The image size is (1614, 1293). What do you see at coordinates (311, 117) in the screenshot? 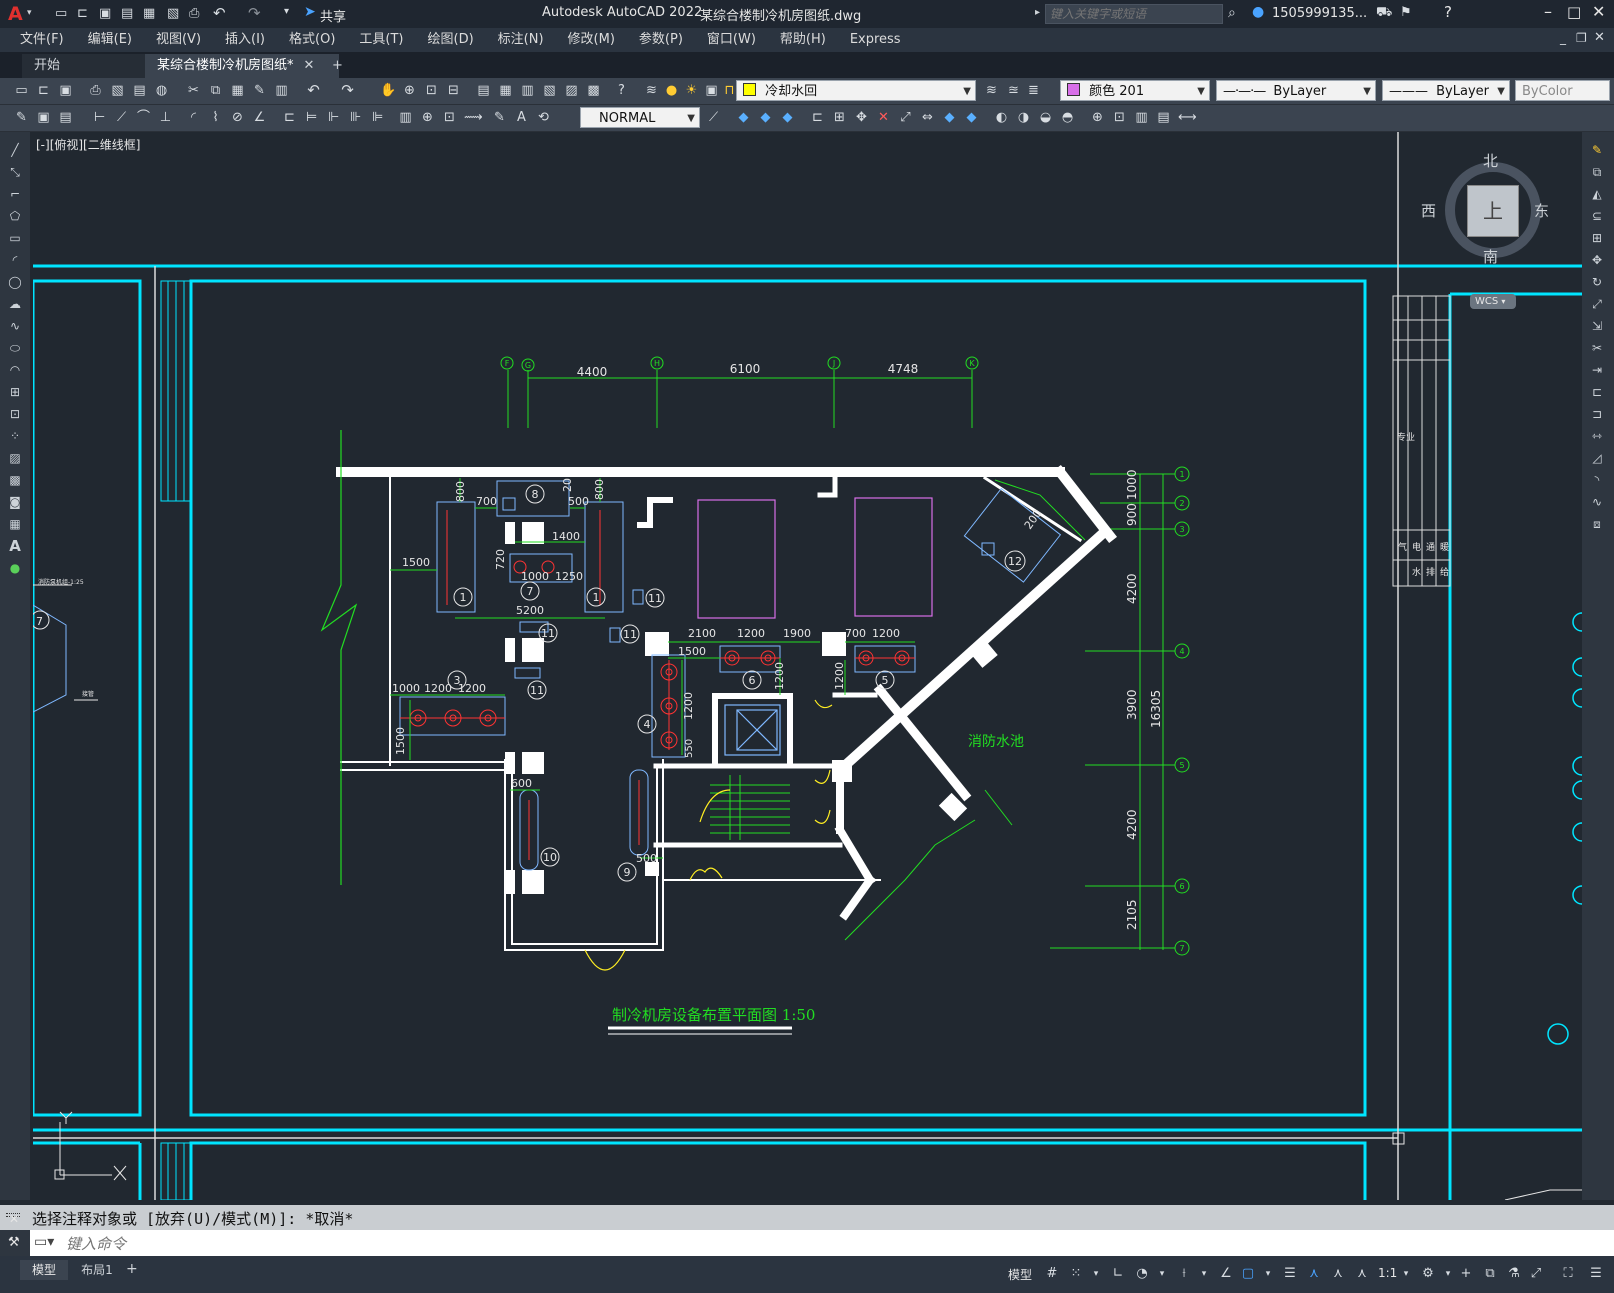
I see `dim-baseline-icon: ⊨` at bounding box center [311, 117].